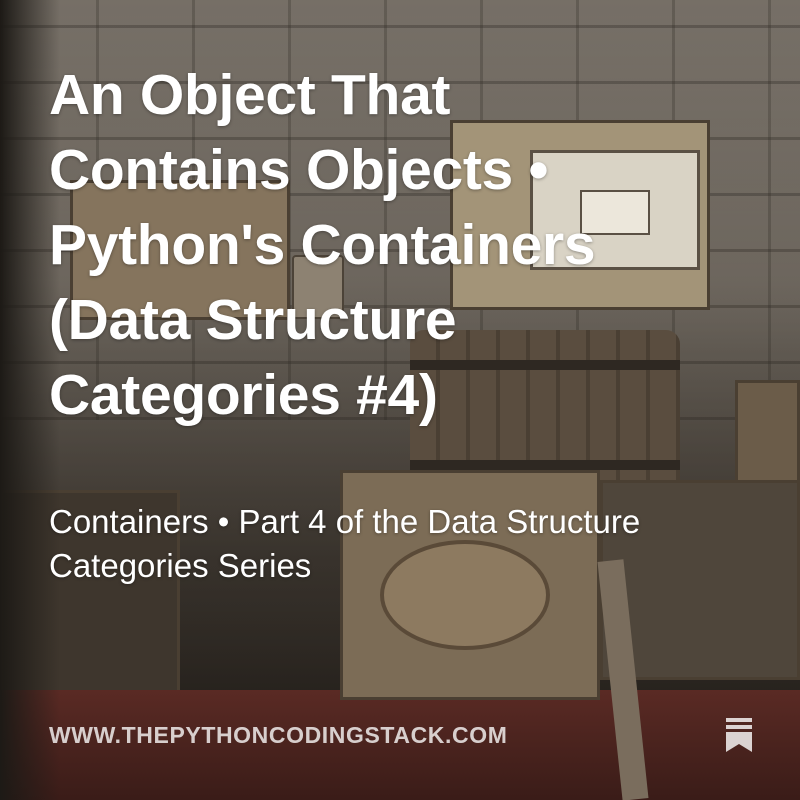  I want to click on site-url: WWW.THEPYTHONCODINGSTACK.COM, so click(278, 735).